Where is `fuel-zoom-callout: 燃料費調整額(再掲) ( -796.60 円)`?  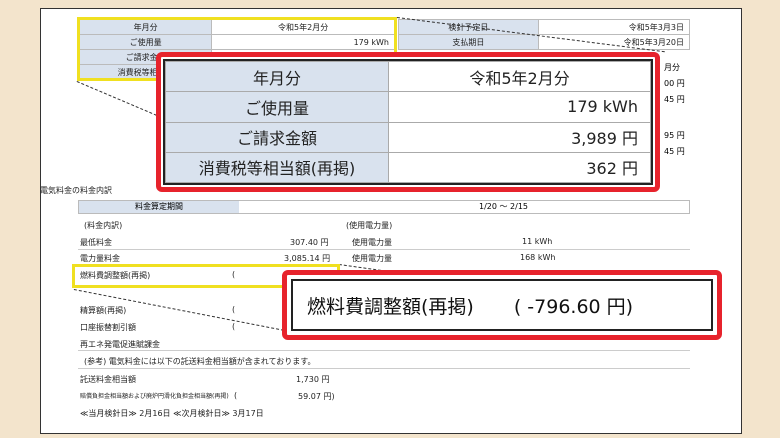
fuel-zoom-callout: 燃料費調整額(再掲) ( -796.60 円) is located at coordinates (502, 305).